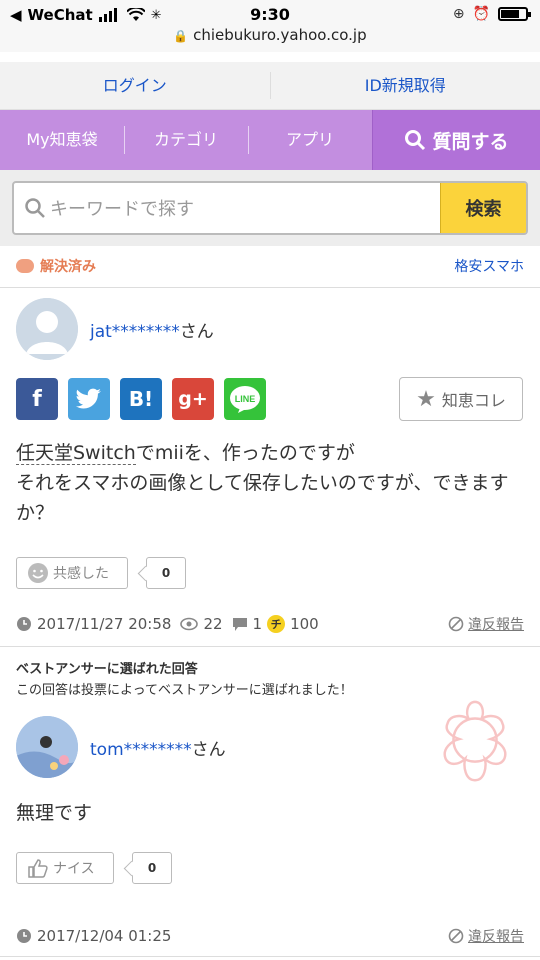  Describe the element at coordinates (184, 690) in the screenshot. I see `best-answer-subtitle: この回答は投票によってベストアンサーに選ばれました！` at that location.